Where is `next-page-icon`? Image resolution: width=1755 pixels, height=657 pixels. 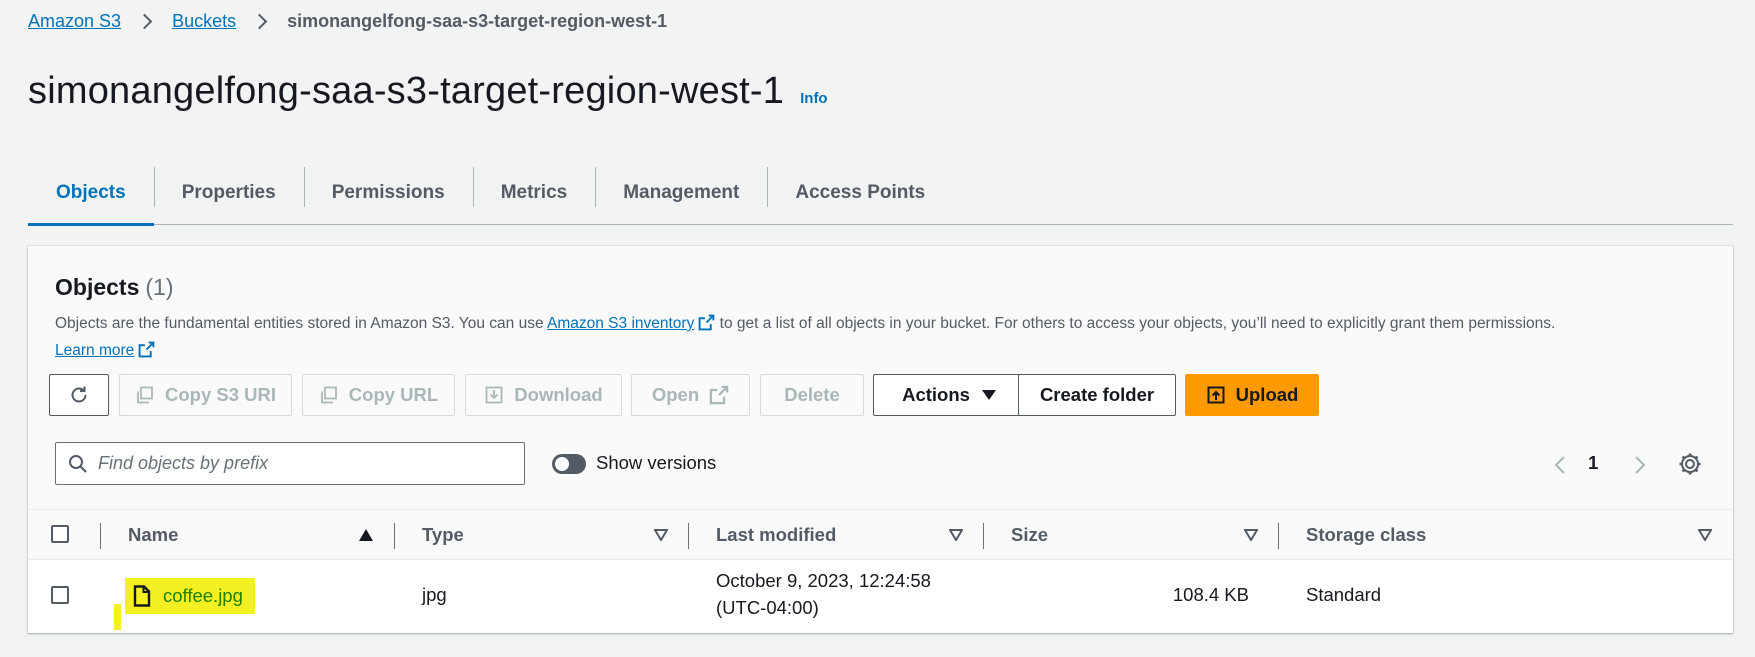 next-page-icon is located at coordinates (1639, 465).